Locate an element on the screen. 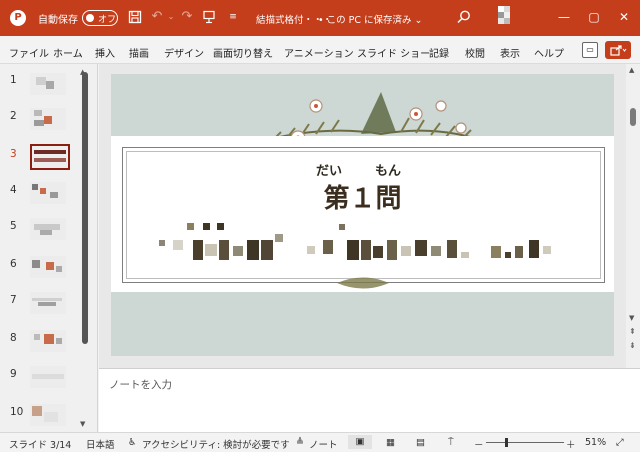 This screenshot has width=640, height=452. slide-number: 9 is located at coordinates (13, 374).